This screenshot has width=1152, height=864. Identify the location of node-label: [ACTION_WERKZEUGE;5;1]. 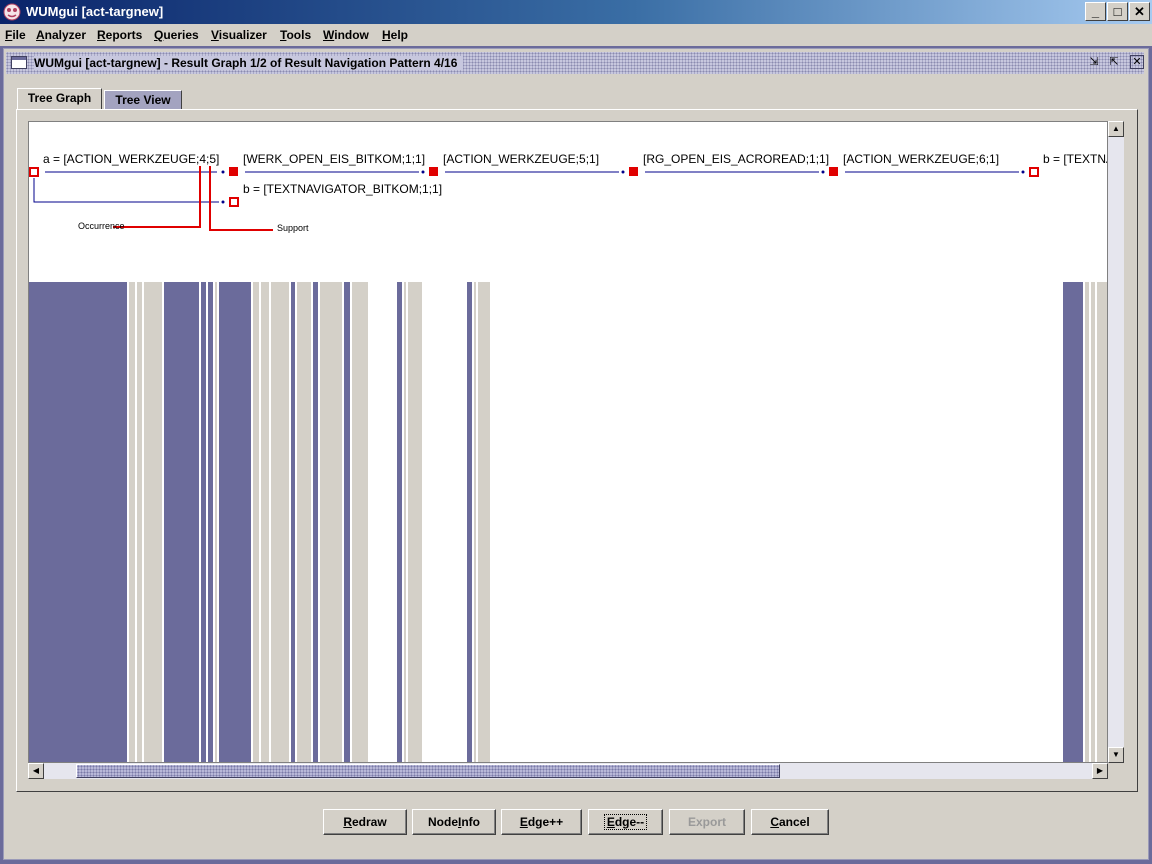
(521, 159).